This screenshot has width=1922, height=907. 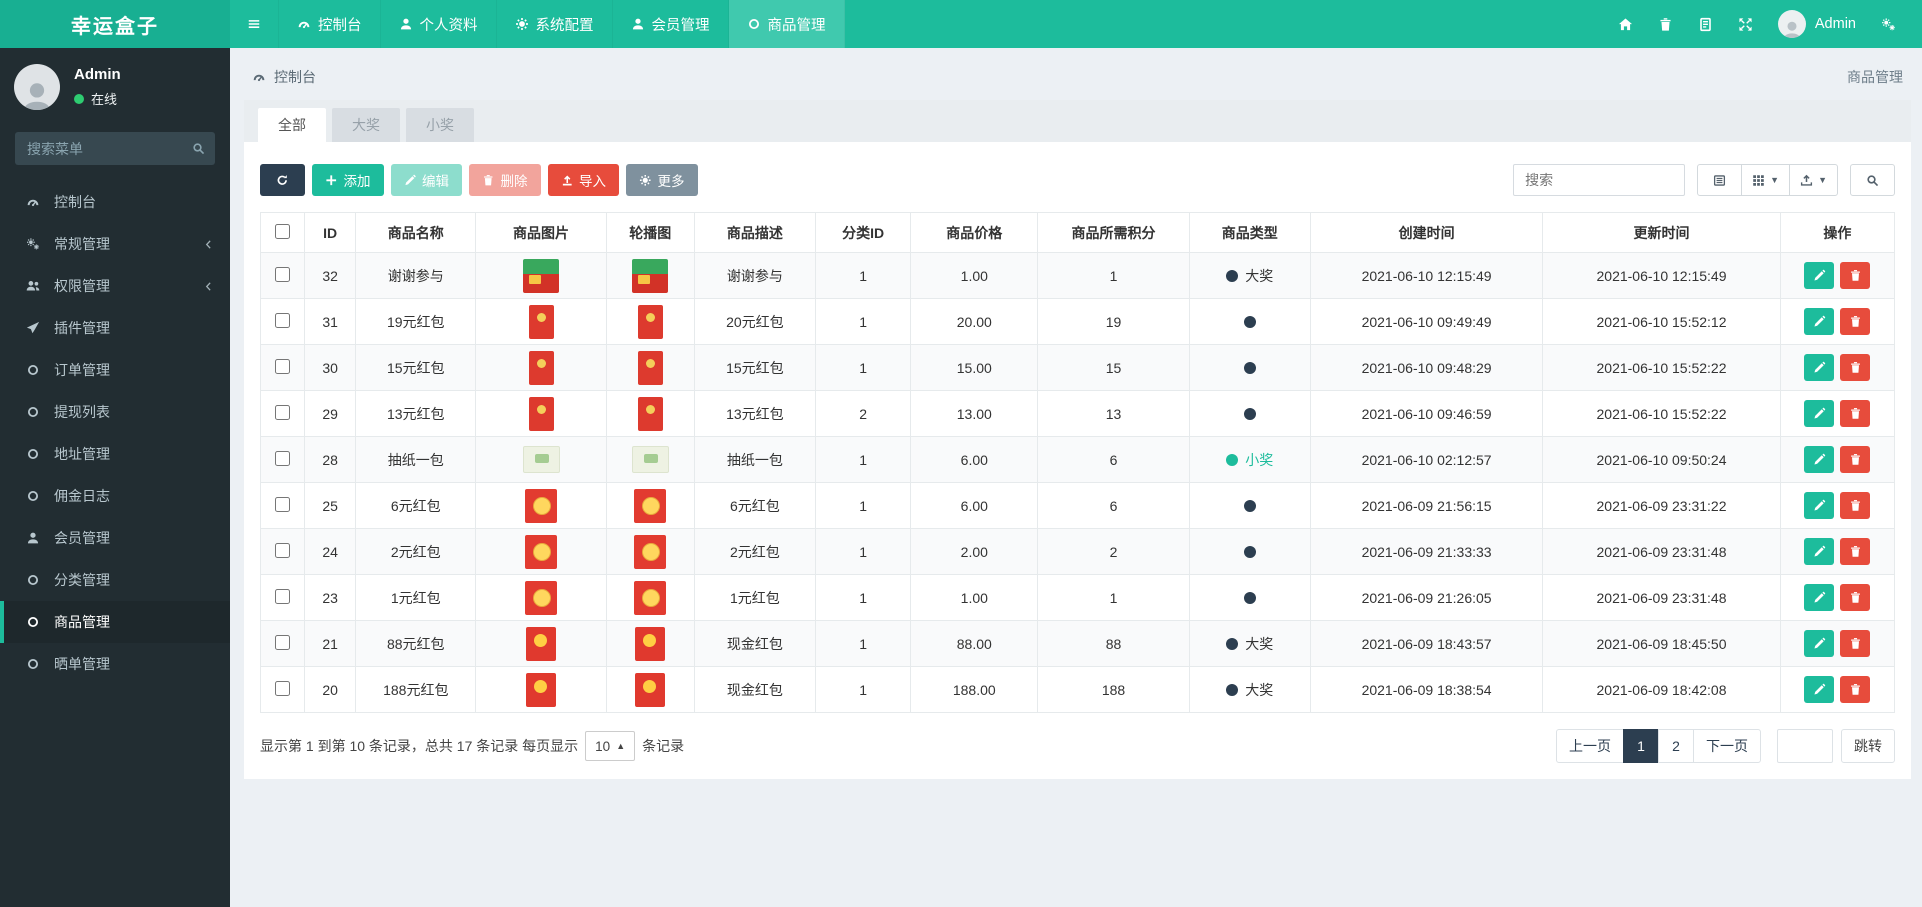 What do you see at coordinates (115, 664) in the screenshot?
I see `sidebar-item-share: 晒单管理` at bounding box center [115, 664].